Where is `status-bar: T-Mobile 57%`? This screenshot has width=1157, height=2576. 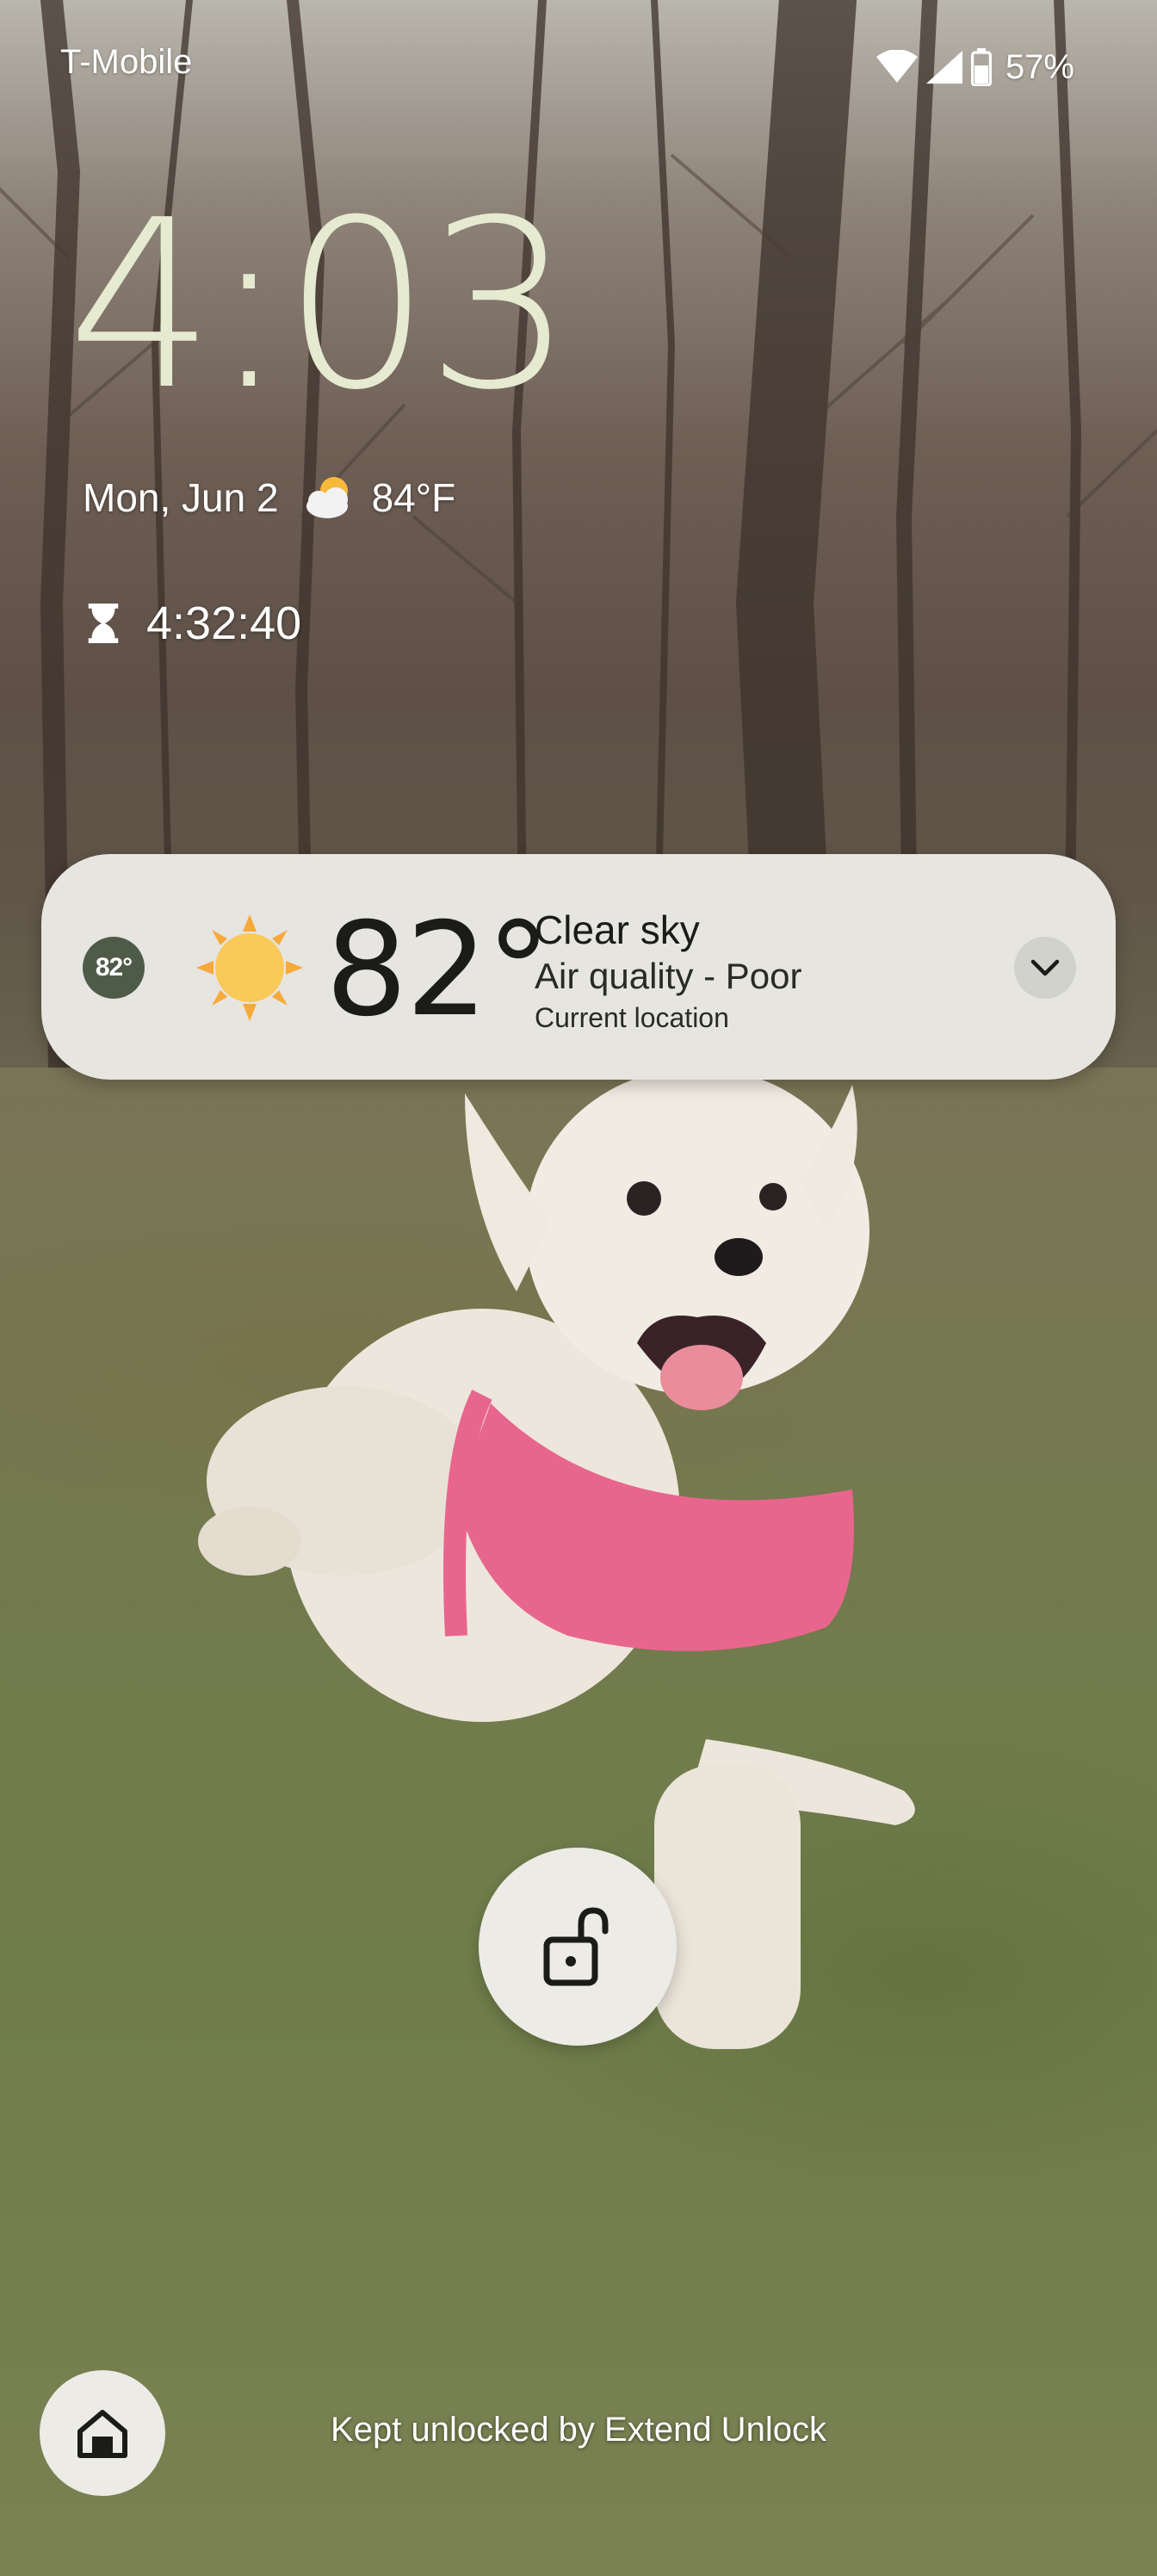
status-bar: T-Mobile 57% is located at coordinates (579, 64).